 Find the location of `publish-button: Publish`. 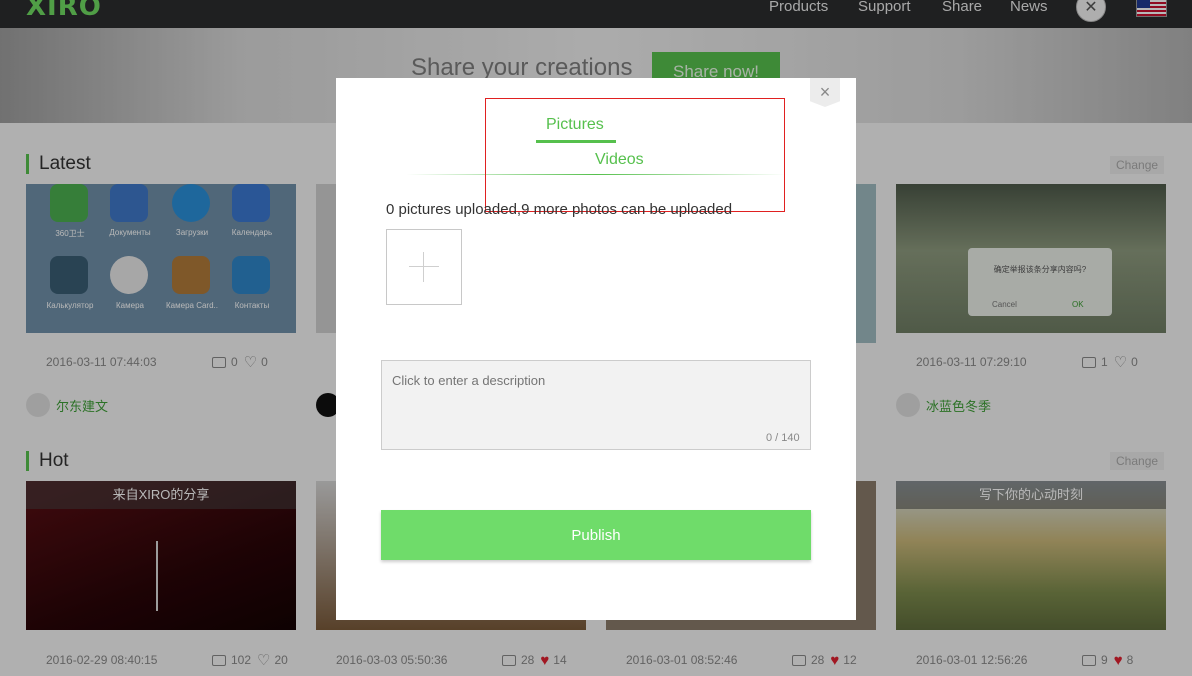

publish-button: Publish is located at coordinates (596, 535).